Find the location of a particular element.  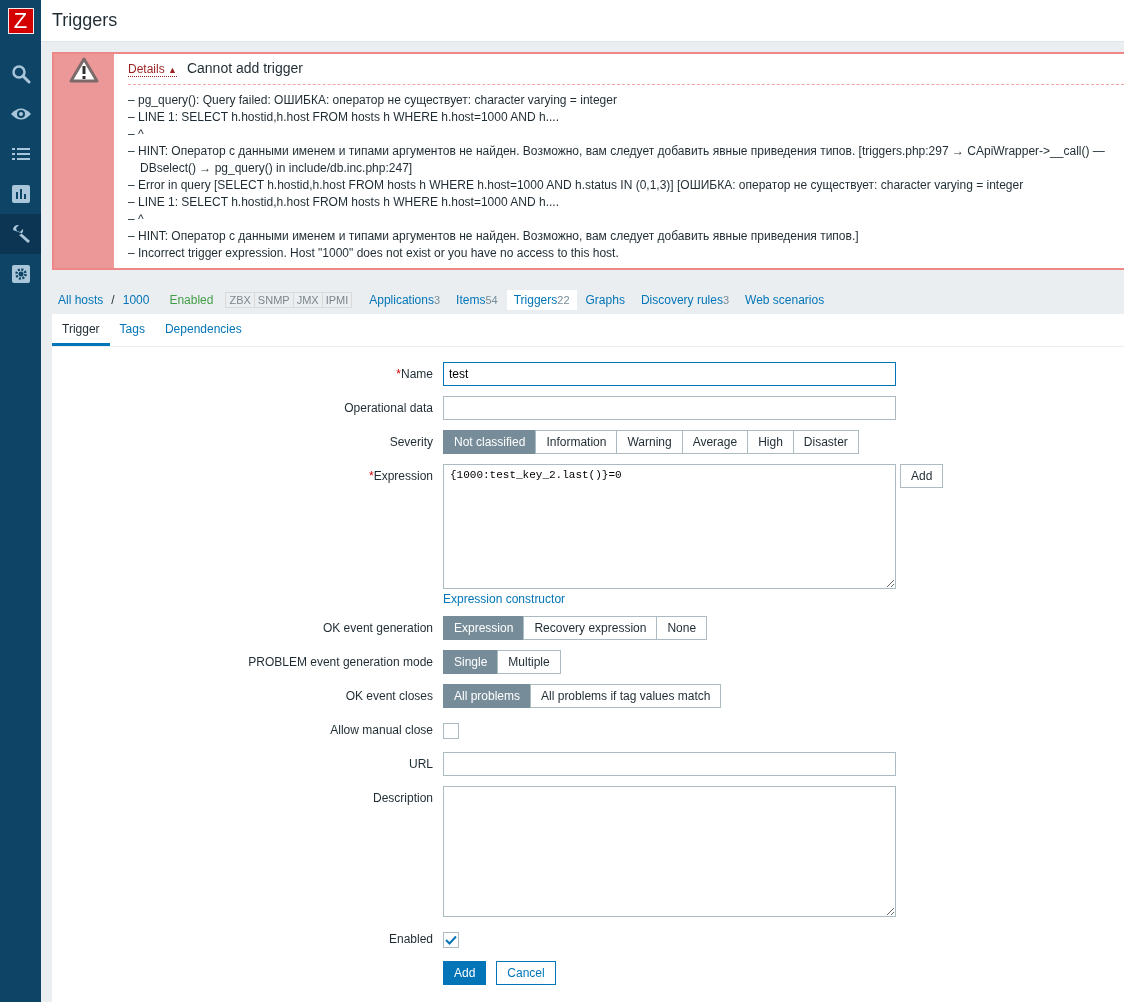

breadcrumb-link: All hosts is located at coordinates (81, 300).